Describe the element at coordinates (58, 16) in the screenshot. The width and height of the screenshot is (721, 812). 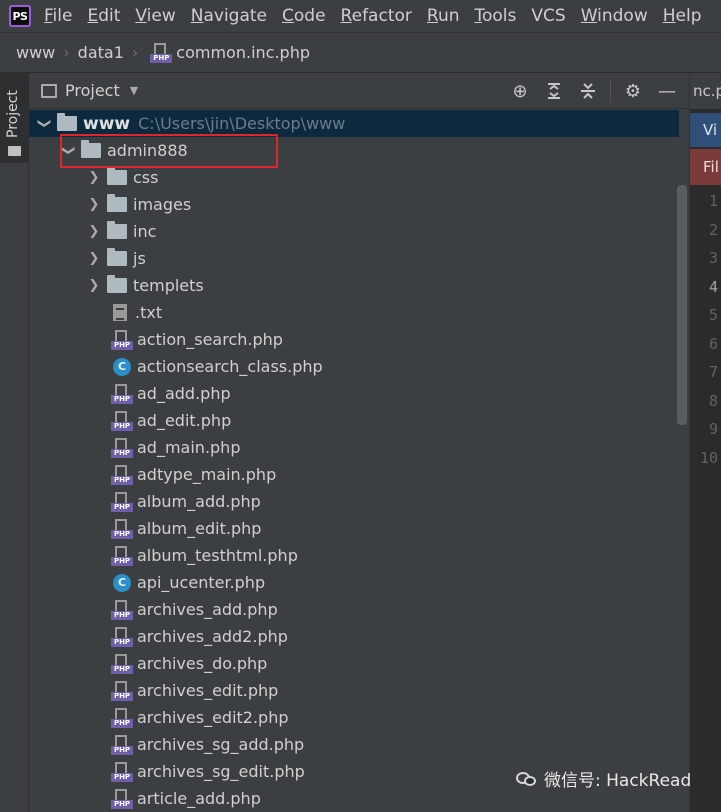
I see `menu-item-file: File` at that location.